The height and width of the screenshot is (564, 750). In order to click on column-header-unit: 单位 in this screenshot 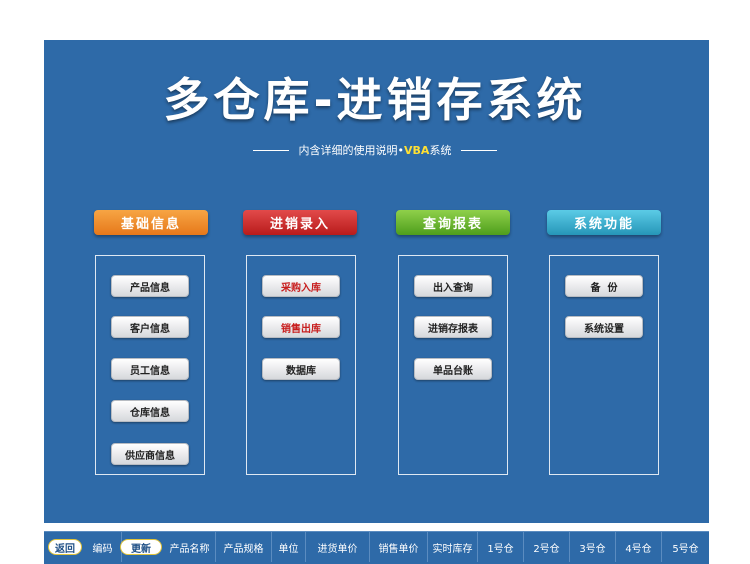, I will do `click(289, 547)`.